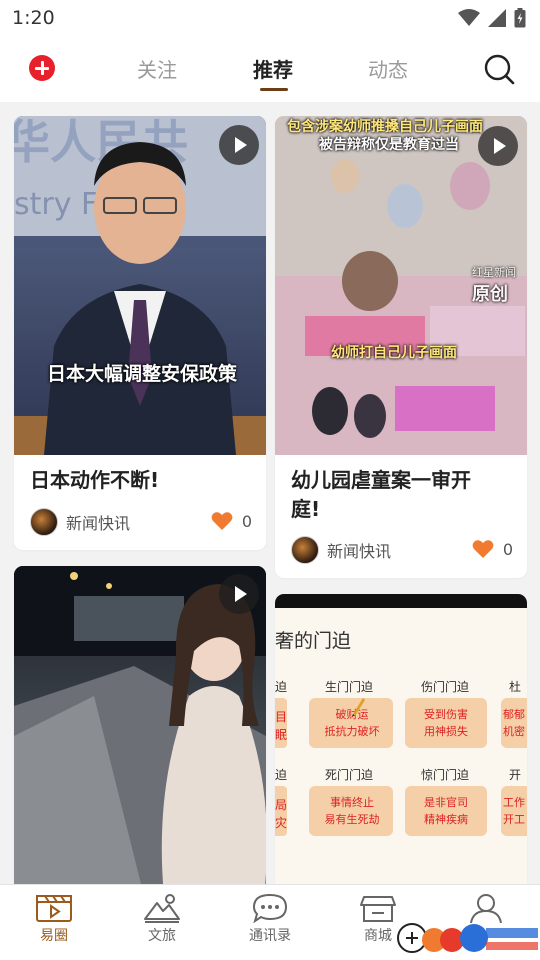 Image resolution: width=540 pixels, height=960 pixels. Describe the element at coordinates (446, 723) in the screenshot. I see `board-note: 受到伤害 用神损失` at that location.